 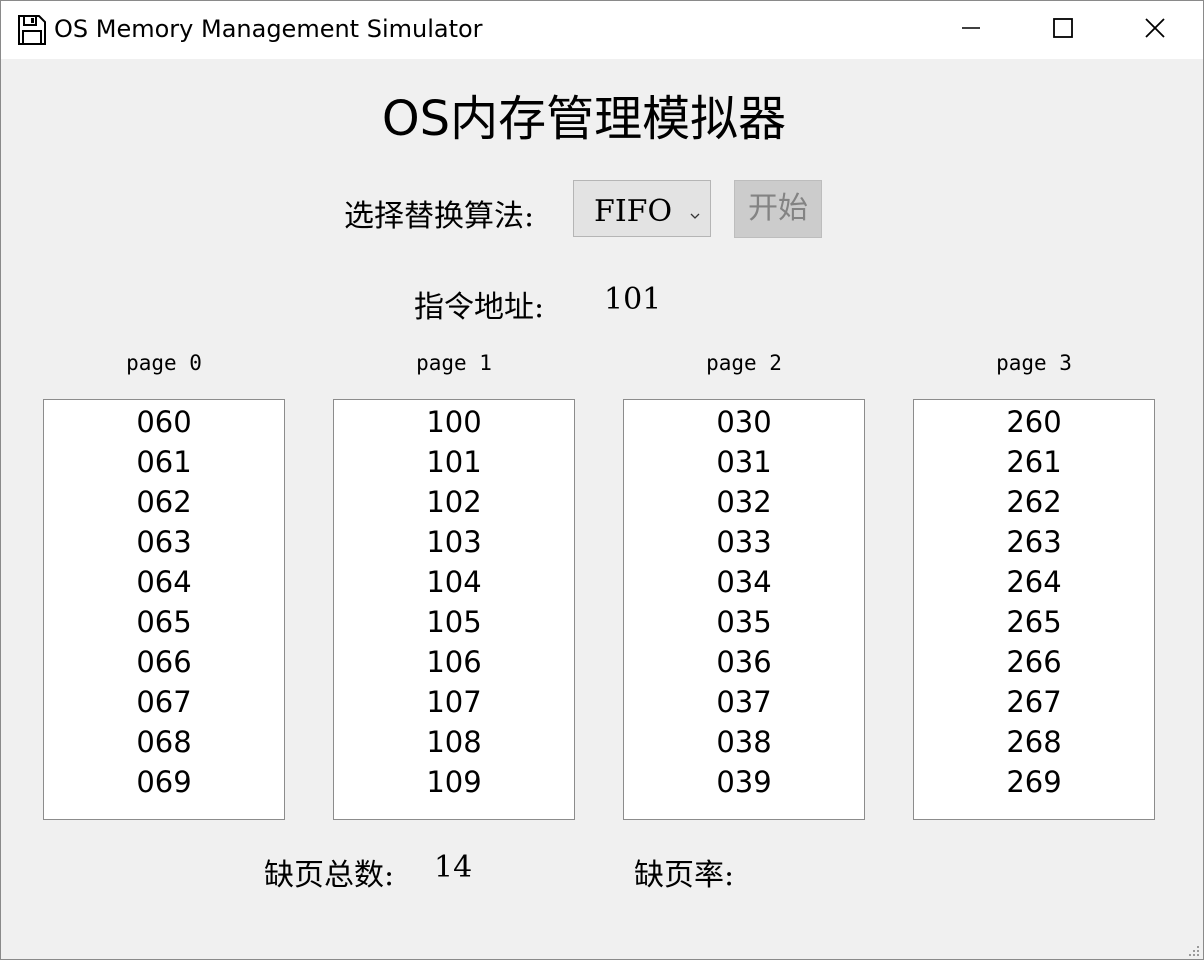 I want to click on page-entry: 106, so click(x=454, y=662).